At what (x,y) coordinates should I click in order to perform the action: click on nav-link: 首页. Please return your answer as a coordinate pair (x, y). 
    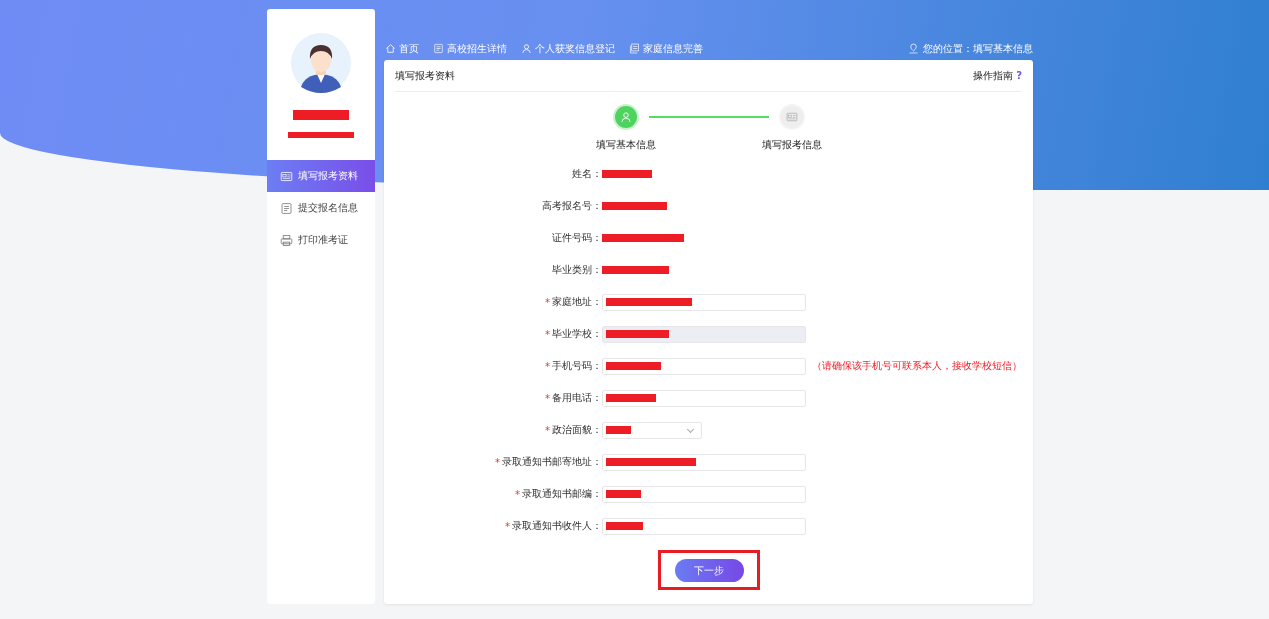
    Looking at the image, I should click on (402, 48).